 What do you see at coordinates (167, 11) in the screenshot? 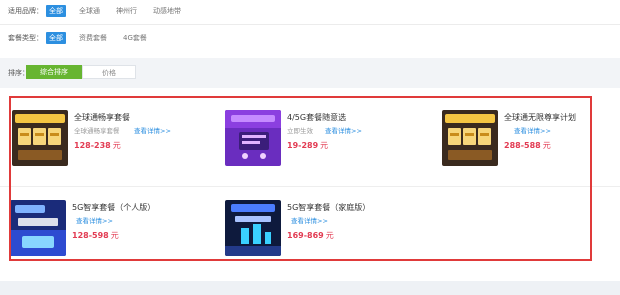
I see `brand-option-dongandidai: 动感地带` at bounding box center [167, 11].